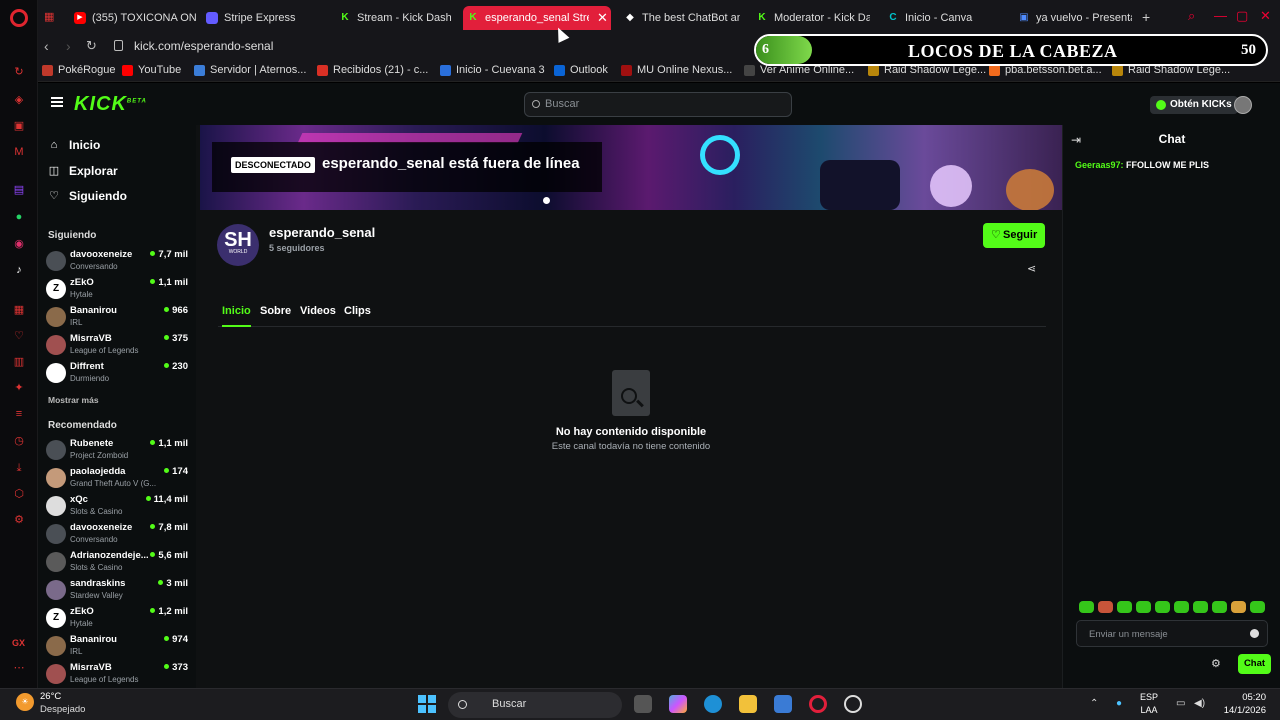 The width and height of the screenshot is (1280, 720). I want to click on search-input: Buscar, so click(658, 104).